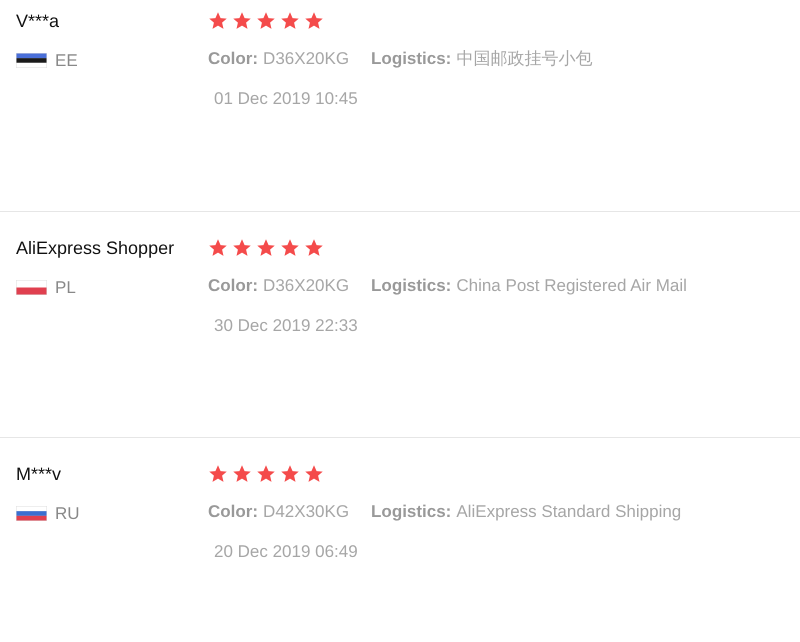  Describe the element at coordinates (571, 286) in the screenshot. I see `logistics-value: China Post Registered Air Mail` at that location.